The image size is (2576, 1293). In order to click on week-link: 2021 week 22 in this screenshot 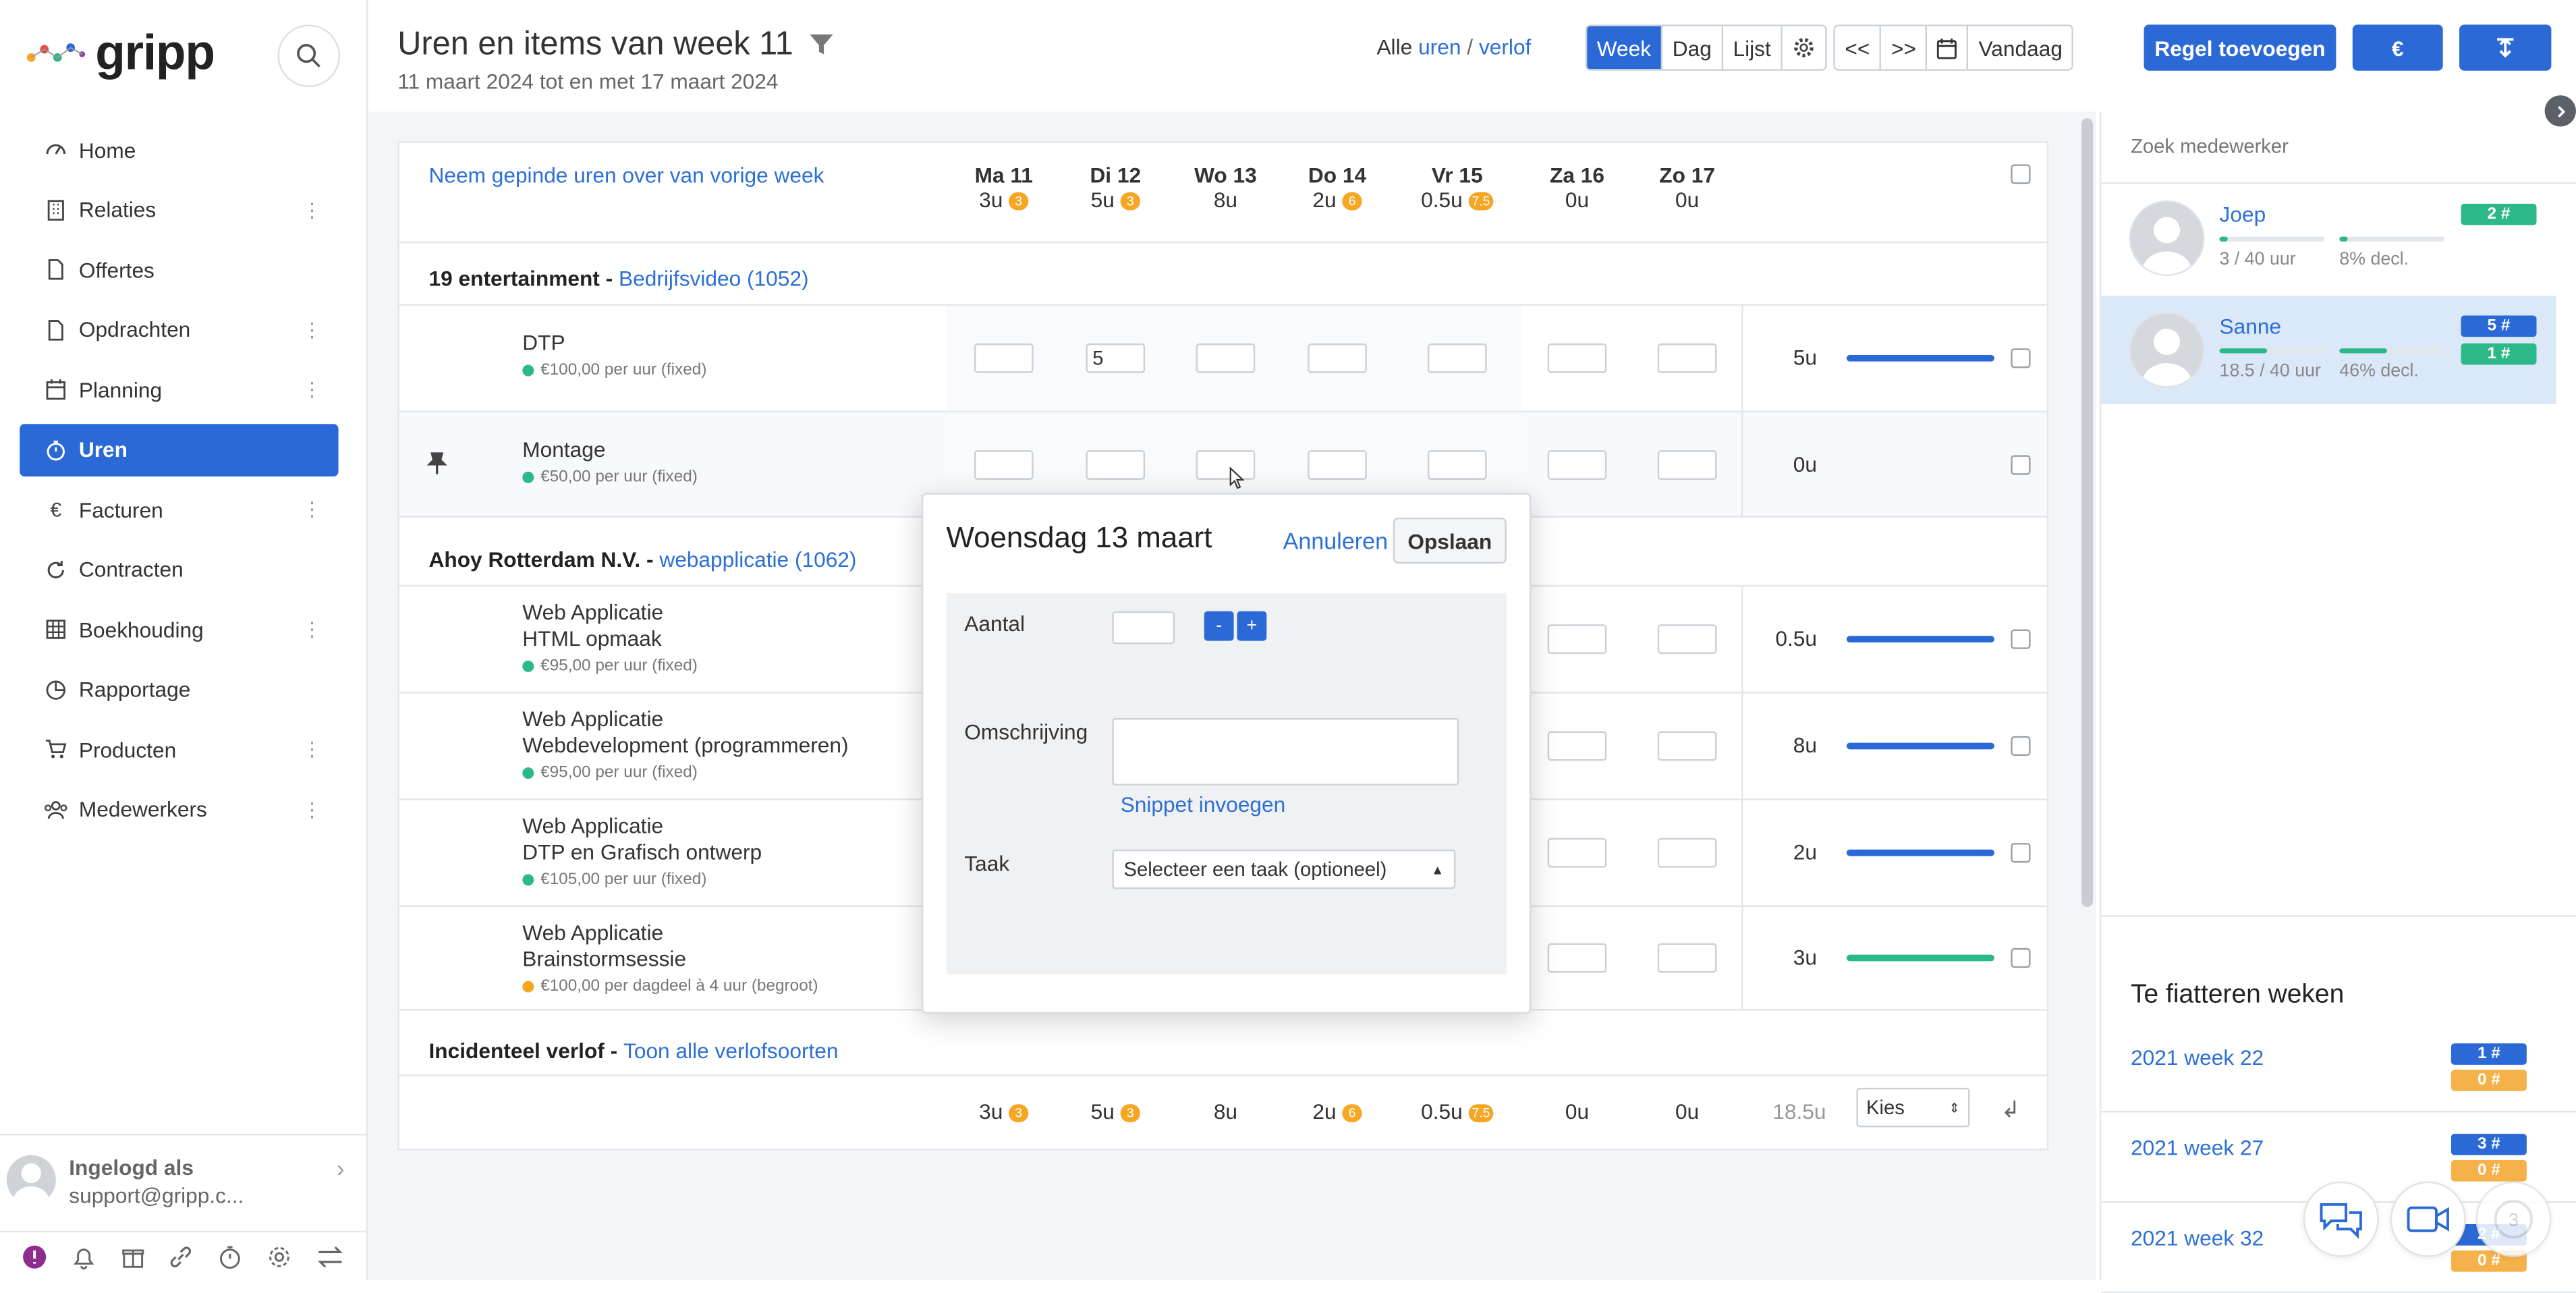, I will do `click(2197, 1057)`.